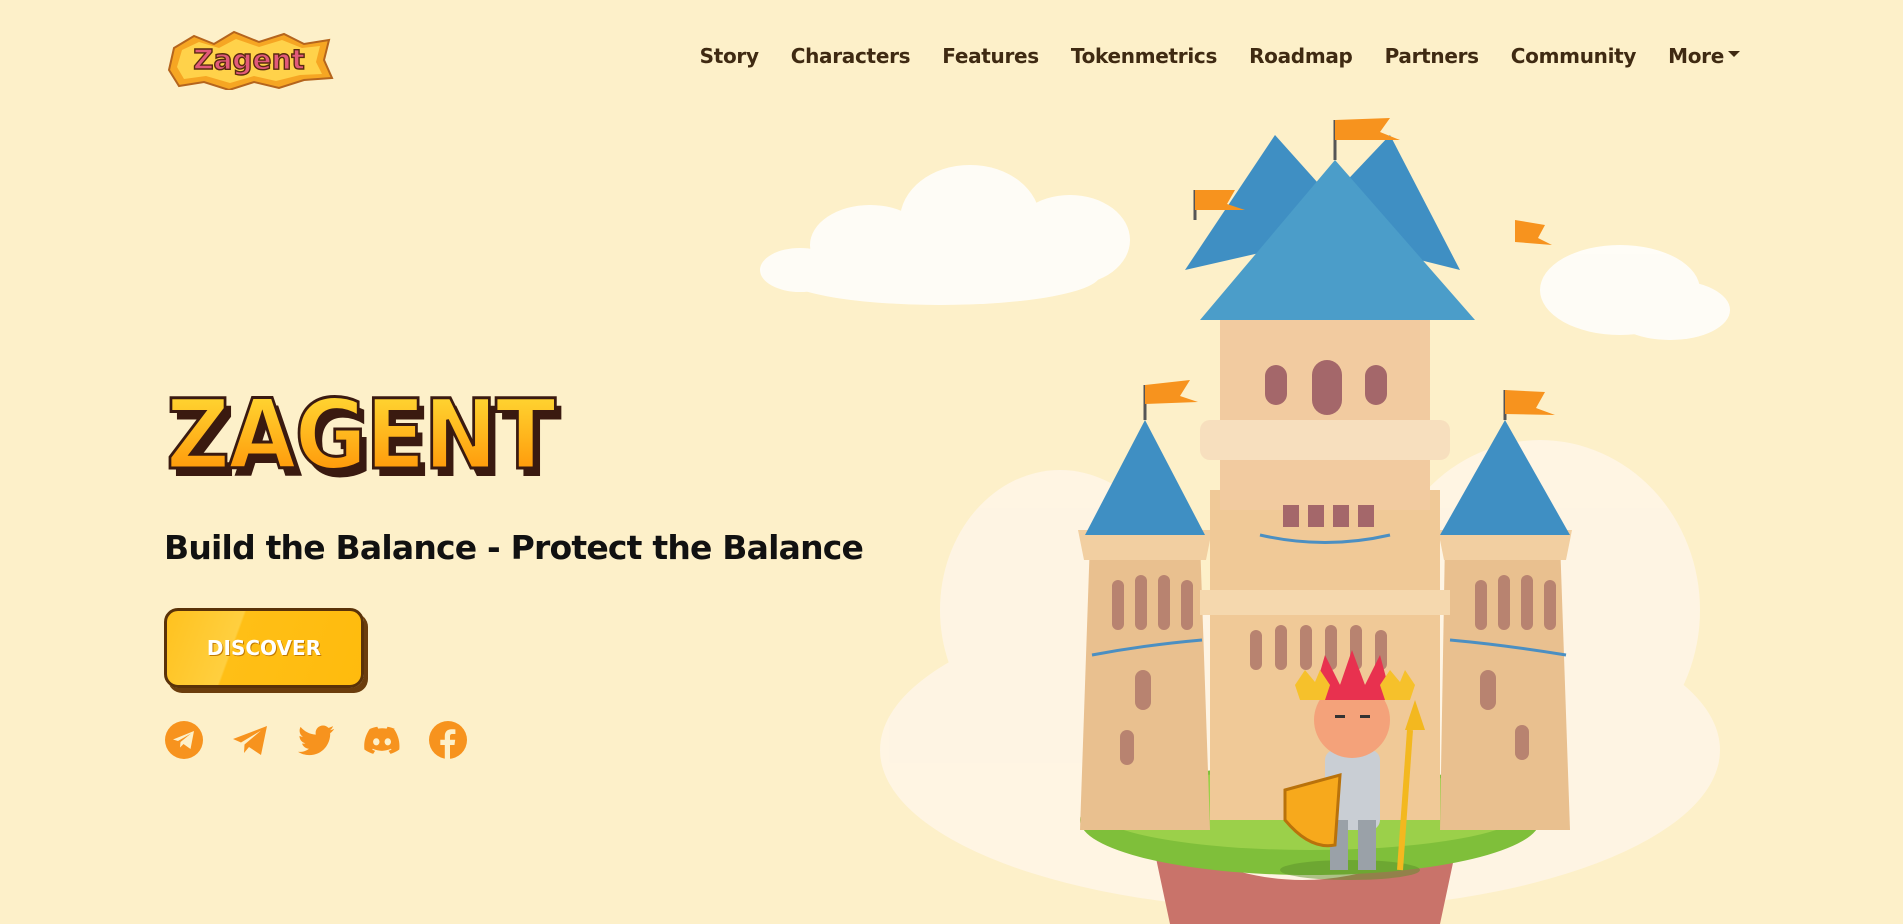 The height and width of the screenshot is (924, 1903). I want to click on nav-characters: Characters, so click(851, 56).